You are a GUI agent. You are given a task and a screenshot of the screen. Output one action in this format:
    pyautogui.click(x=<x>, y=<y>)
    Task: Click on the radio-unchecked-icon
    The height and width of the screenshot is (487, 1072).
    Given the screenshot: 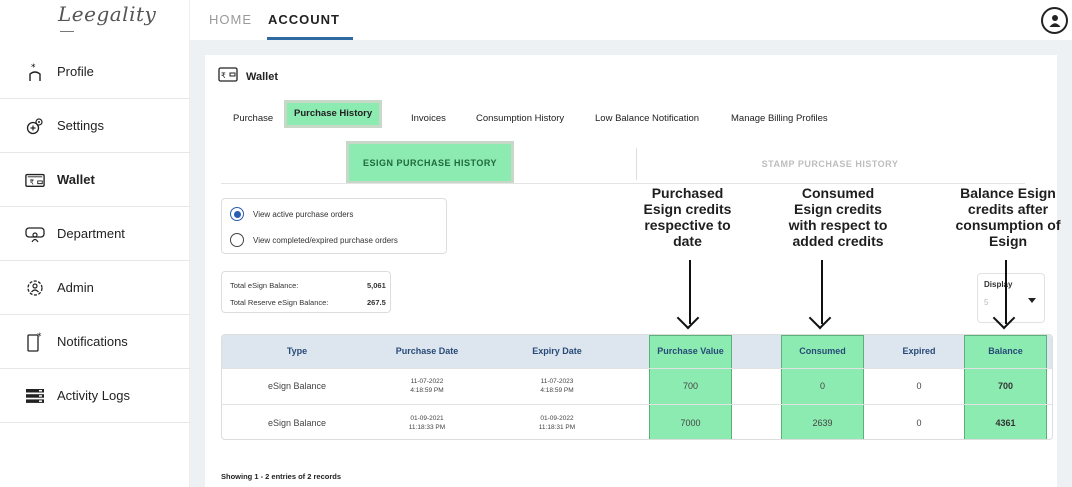 What is the action you would take?
    pyautogui.click(x=237, y=240)
    